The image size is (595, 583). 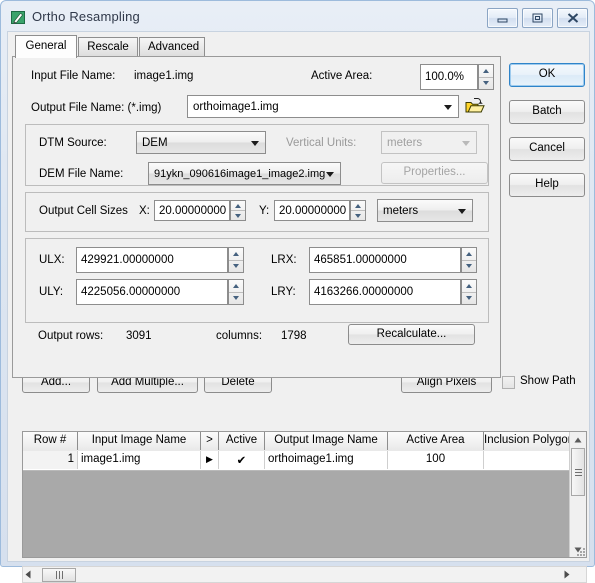 I want to click on output-rows-label: Output rows:, so click(x=71, y=336).